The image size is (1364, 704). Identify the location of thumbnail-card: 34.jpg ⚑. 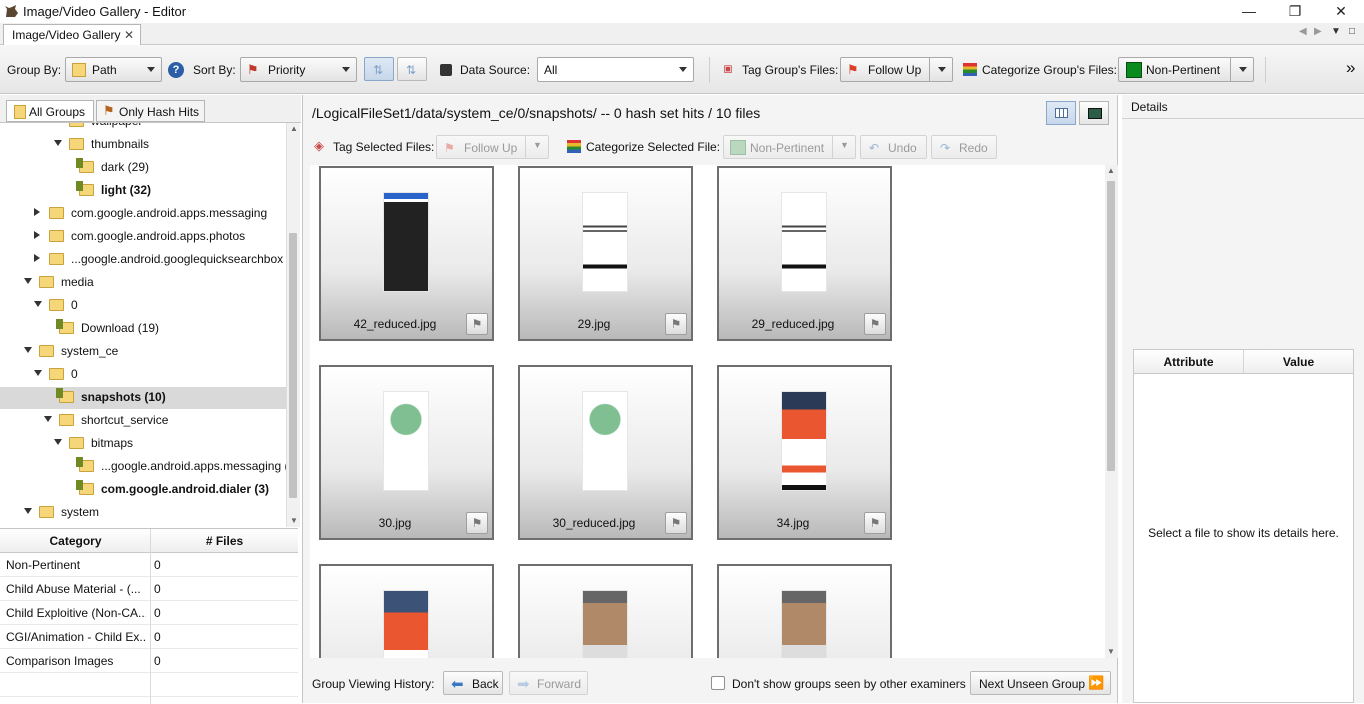
(804, 452).